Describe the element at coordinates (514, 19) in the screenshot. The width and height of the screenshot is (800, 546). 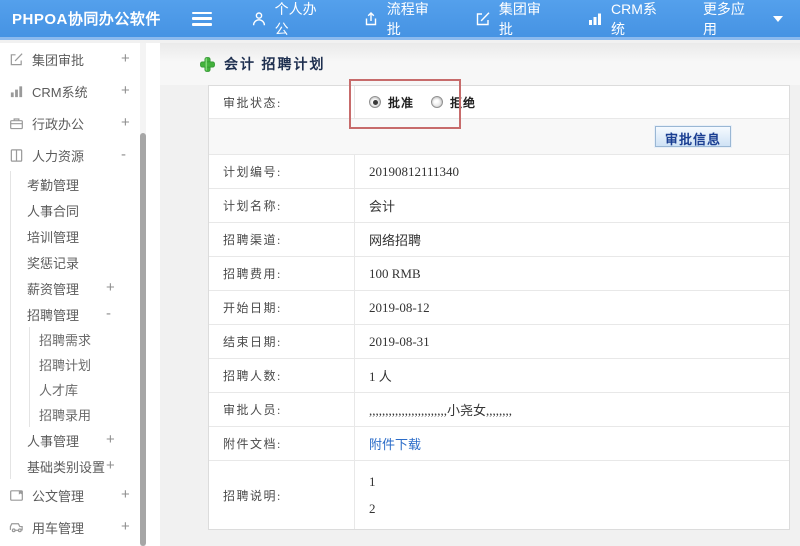
I see `nav-group-approval: 集团审批` at that location.